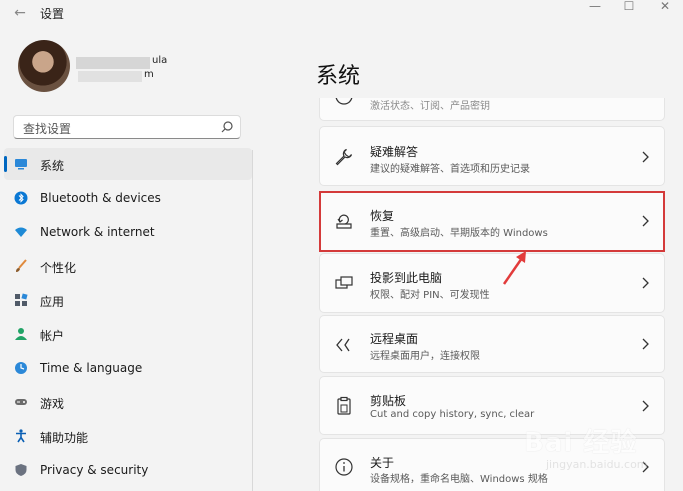  Describe the element at coordinates (344, 282) in the screenshot. I see `project-icon` at that location.